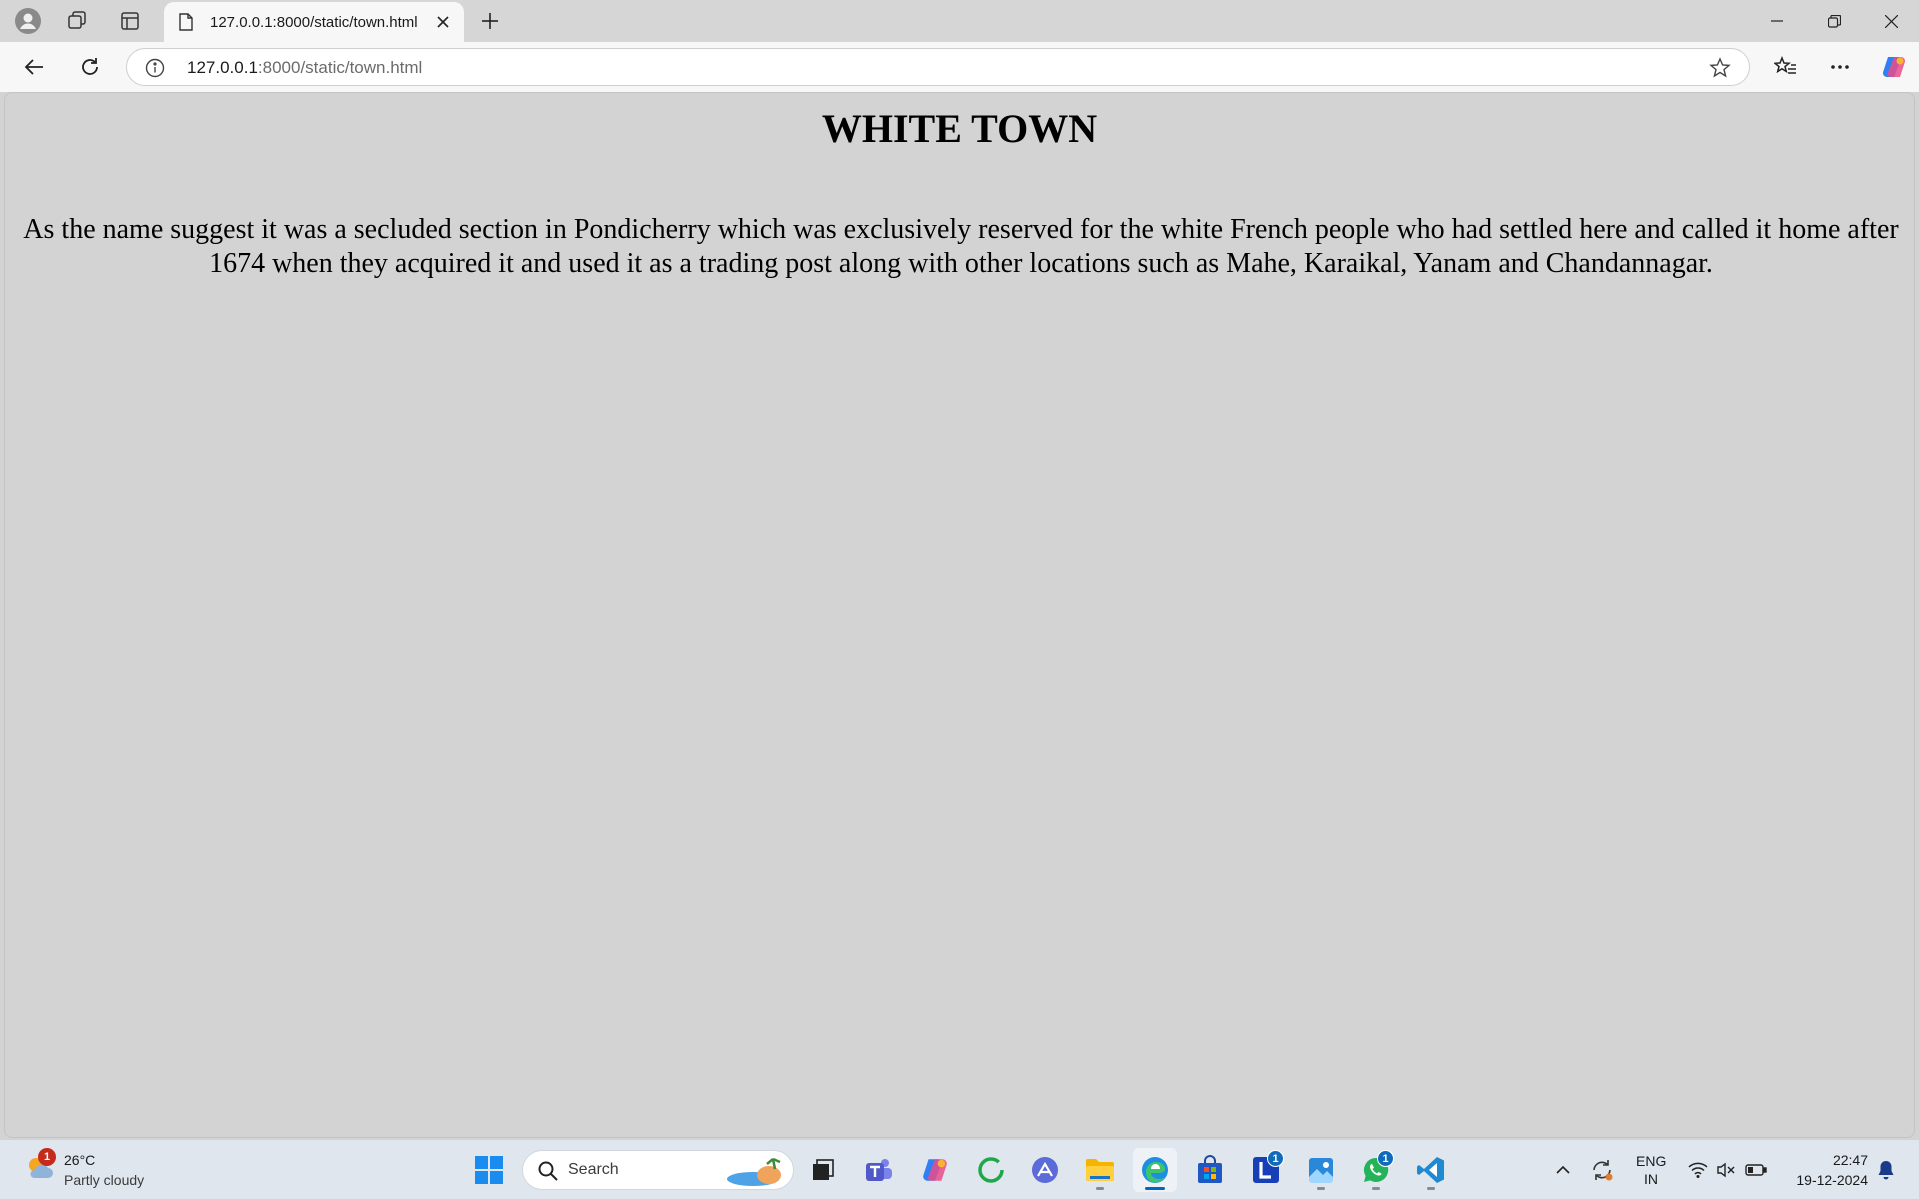 The height and width of the screenshot is (1199, 1919). I want to click on refresh-icon, so click(90, 66).